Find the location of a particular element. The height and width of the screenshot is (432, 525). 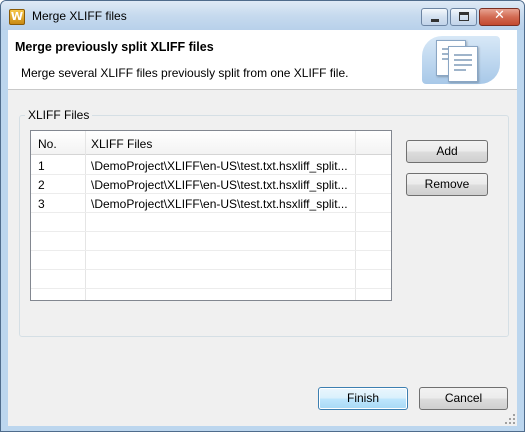

finish-button: Finish is located at coordinates (363, 398).